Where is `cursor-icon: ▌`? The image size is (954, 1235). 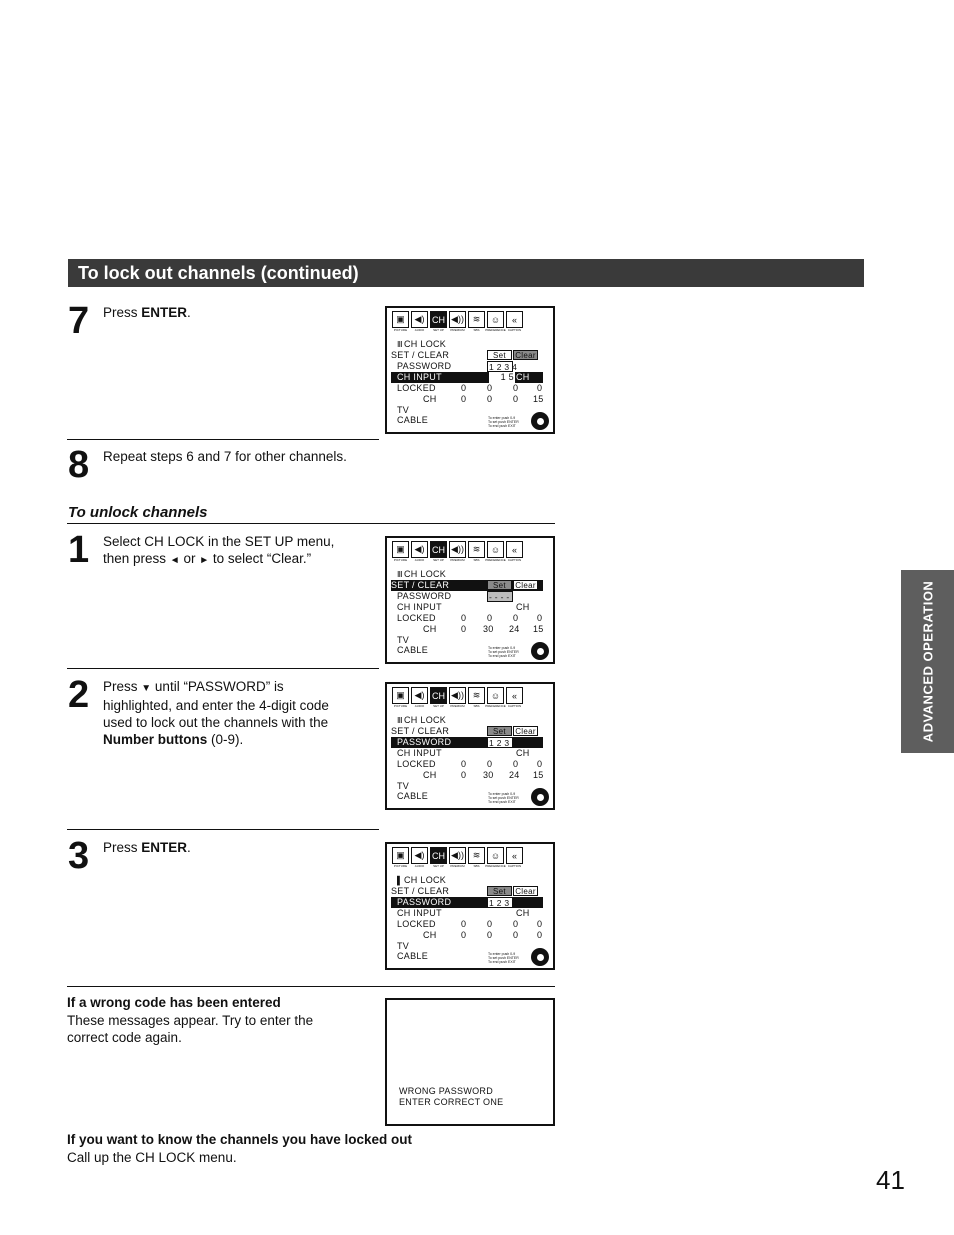
cursor-icon: ▌ is located at coordinates (400, 880).